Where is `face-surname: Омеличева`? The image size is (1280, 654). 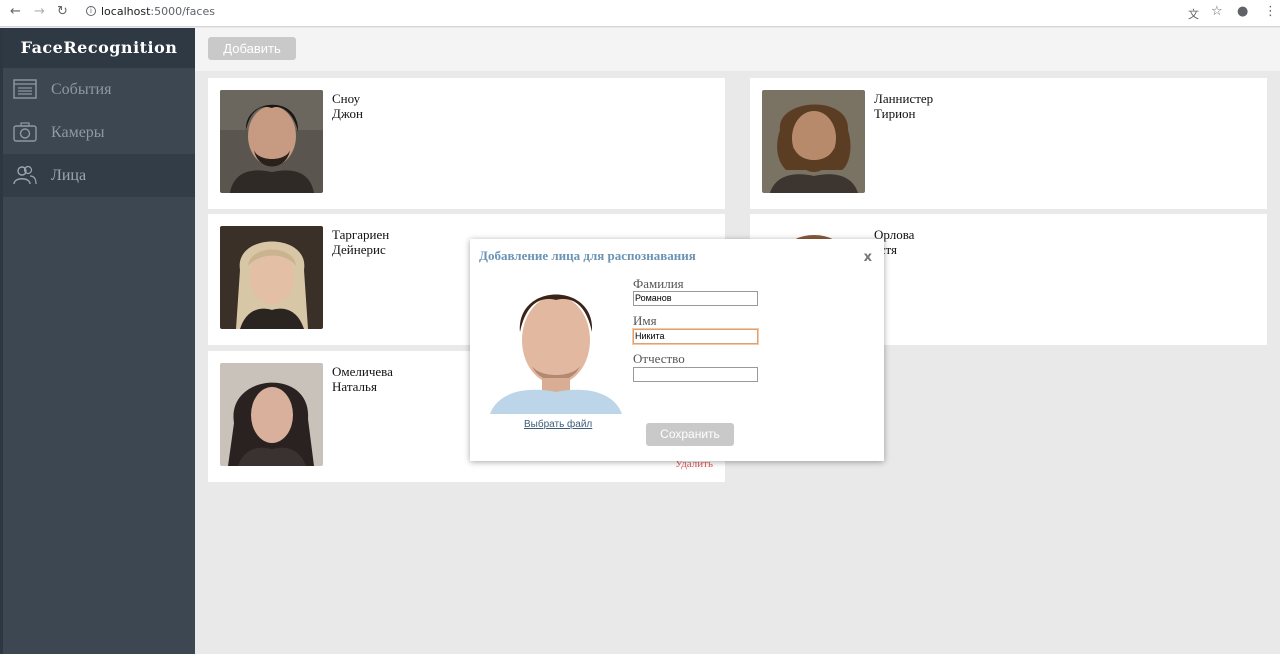 face-surname: Омеличева is located at coordinates (362, 371).